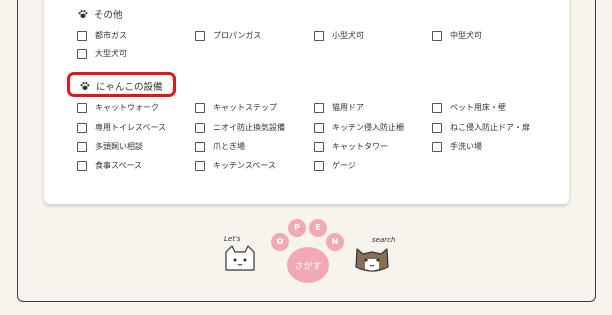 This screenshot has height=315, width=612. I want to click on checkbox-city-gas: 都市ガス, so click(102, 35).